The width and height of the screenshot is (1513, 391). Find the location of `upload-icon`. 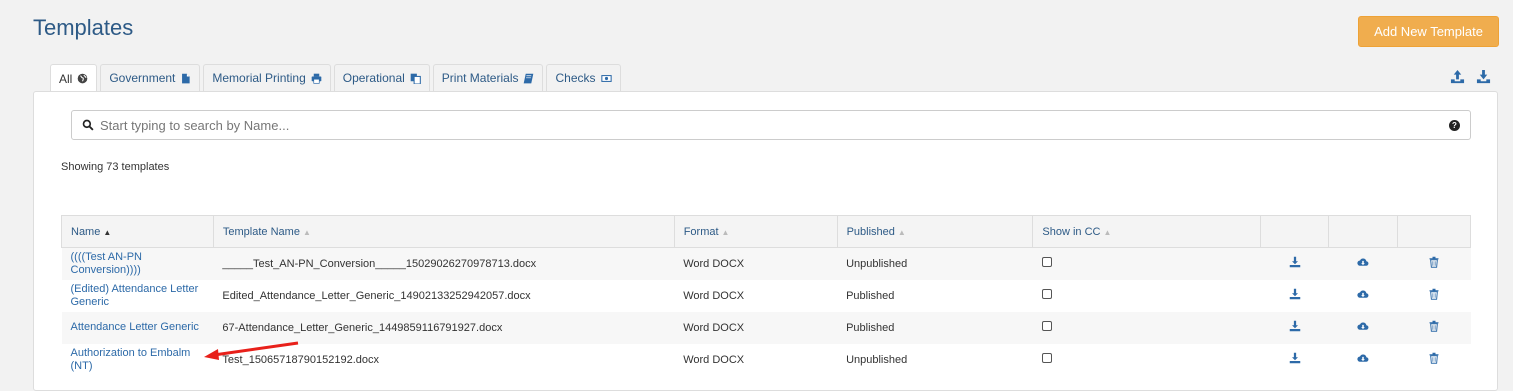

upload-icon is located at coordinates (1457, 76).